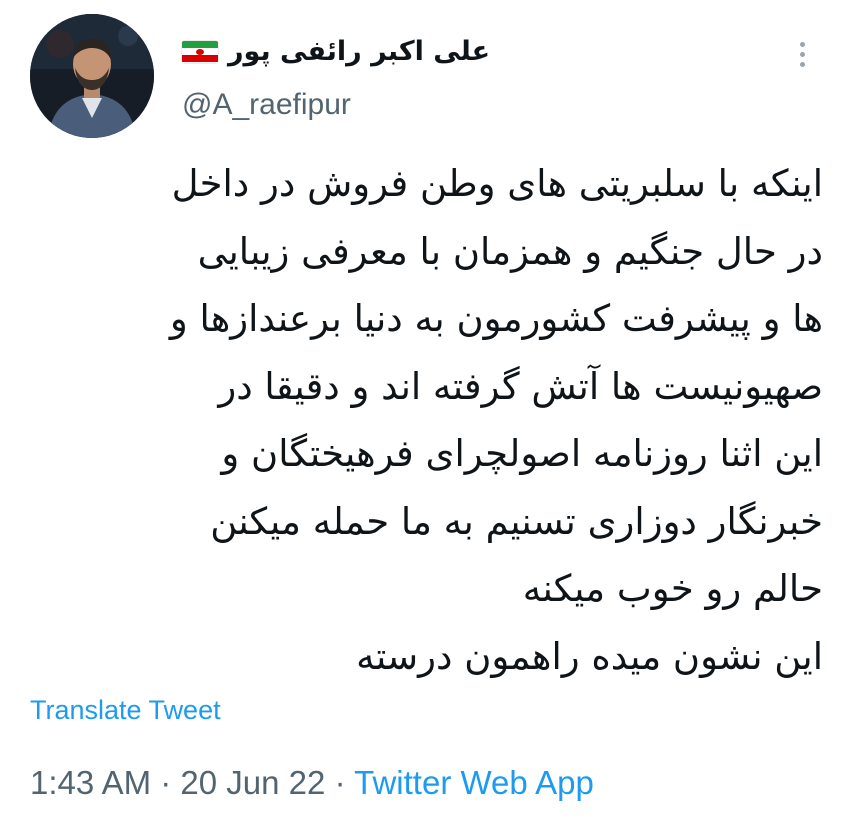 The width and height of the screenshot is (850, 827). I want to click on avatar, so click(92, 76).